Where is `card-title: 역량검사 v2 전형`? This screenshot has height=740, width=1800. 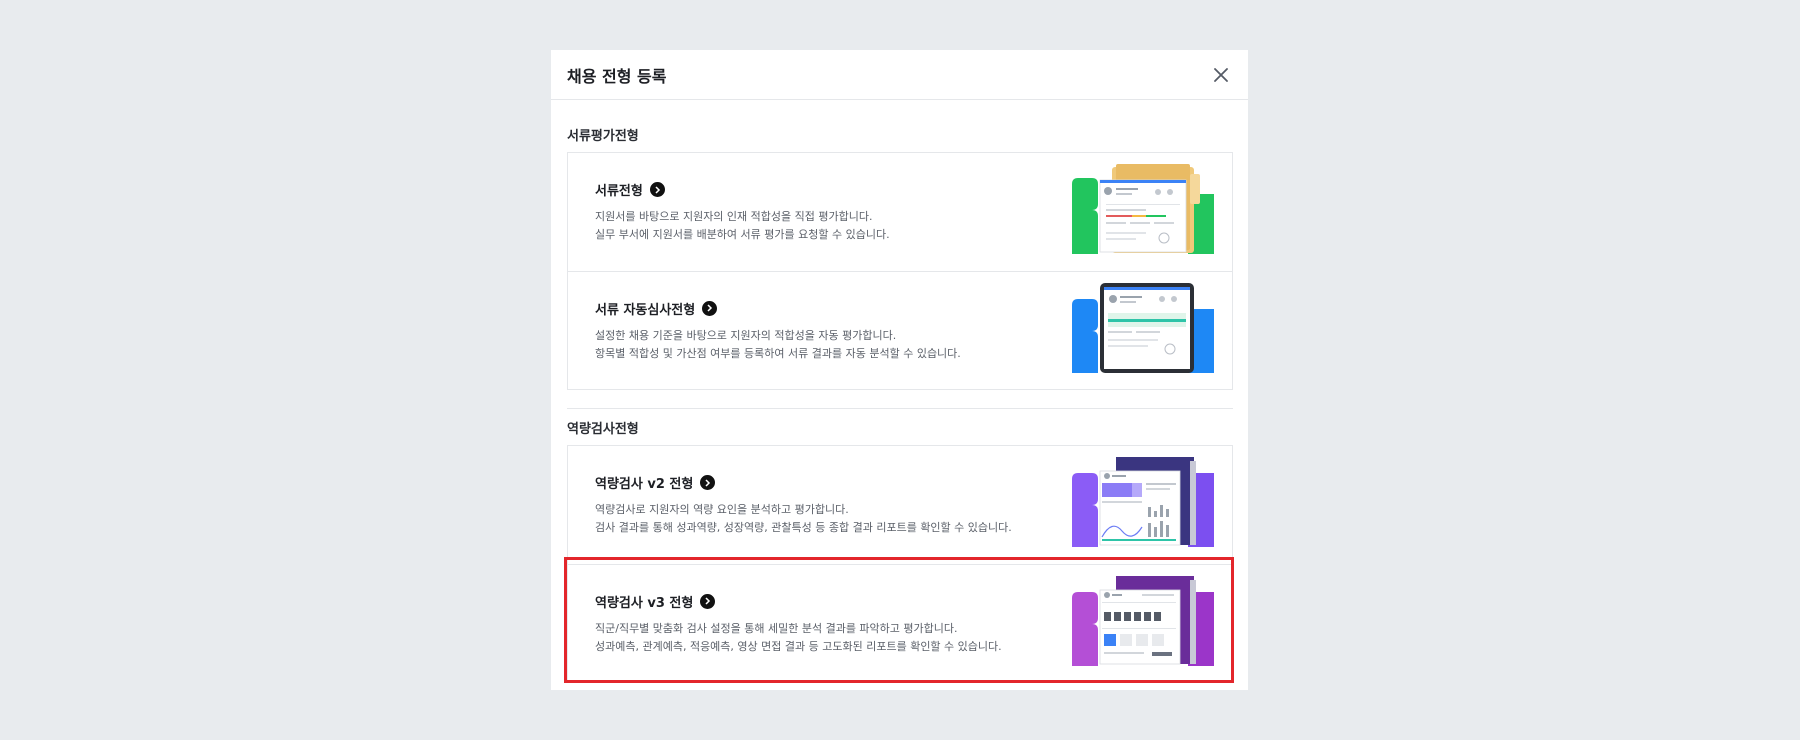
card-title: 역량검사 v2 전형 is located at coordinates (644, 484).